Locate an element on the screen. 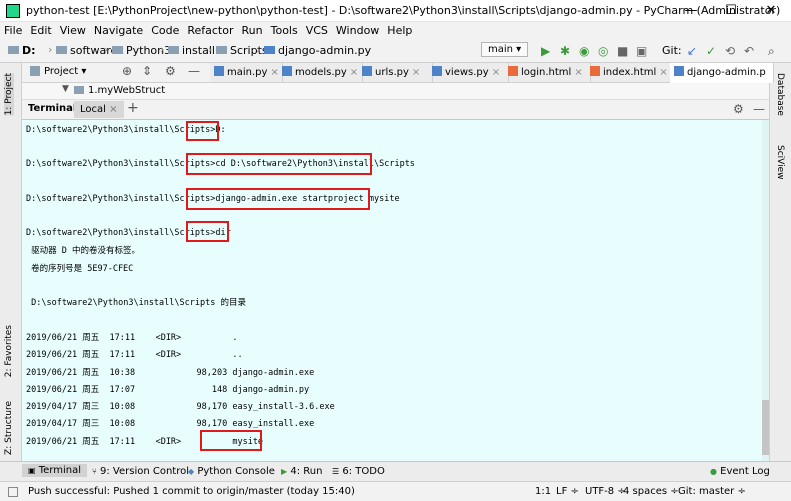 The height and width of the screenshot is (501, 791). commit-icon: ✓ is located at coordinates (711, 51).